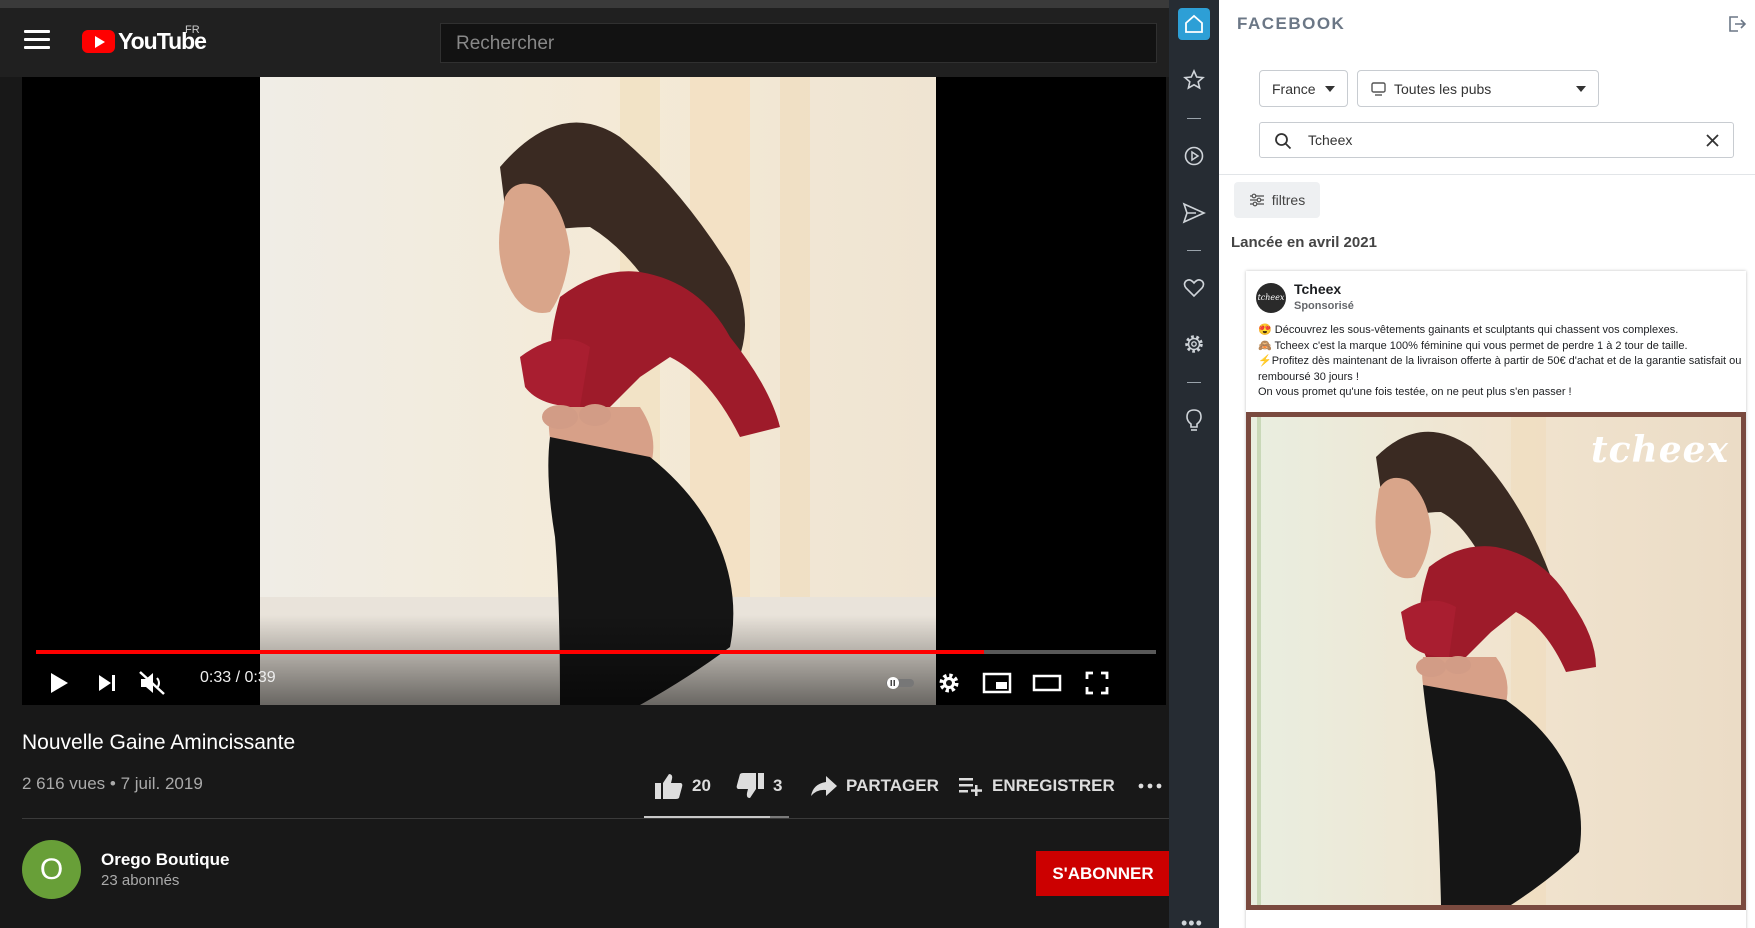  What do you see at coordinates (1036, 786) in the screenshot?
I see `save-button: ENREGISTRER` at bounding box center [1036, 786].